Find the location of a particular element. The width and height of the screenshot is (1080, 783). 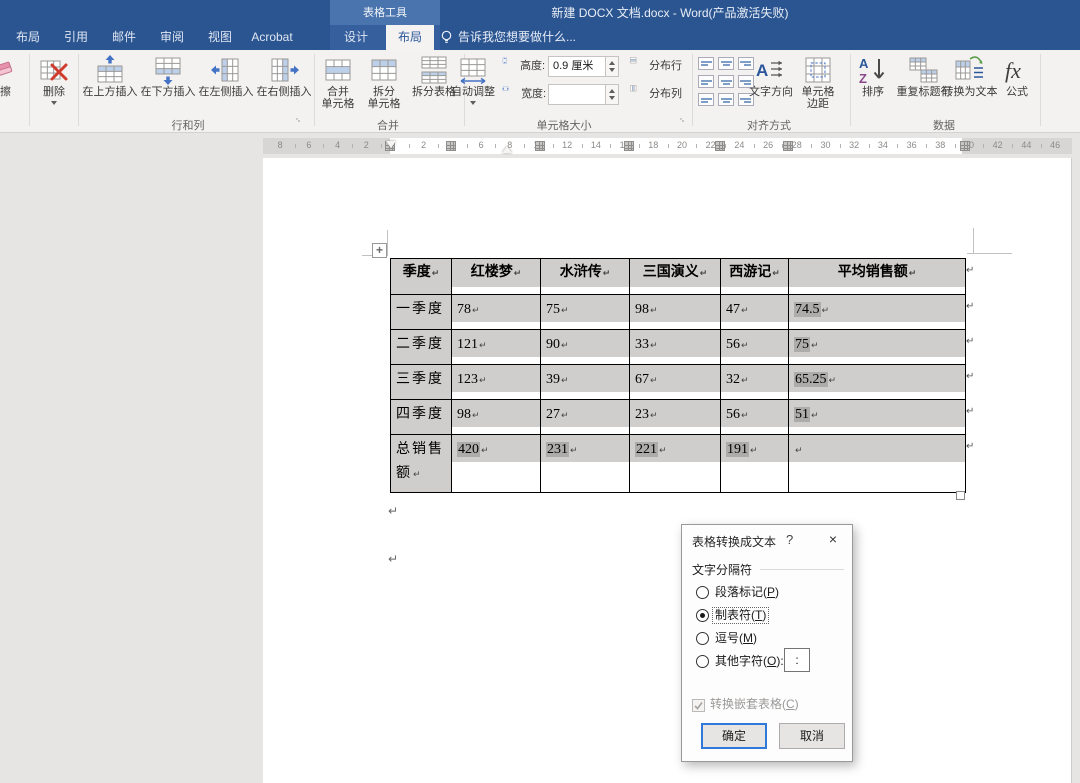

table-row-label-cell: 四季度↵ is located at coordinates (421, 417).